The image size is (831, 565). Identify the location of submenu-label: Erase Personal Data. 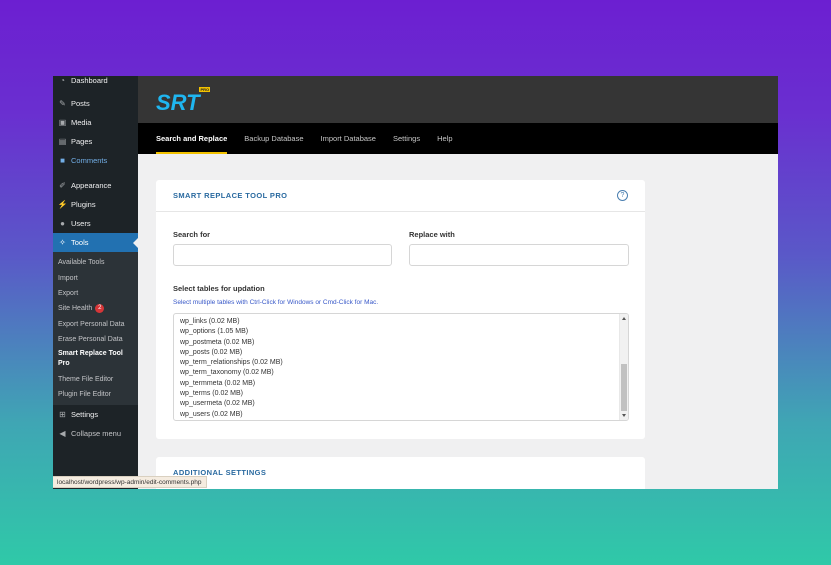
(90, 340).